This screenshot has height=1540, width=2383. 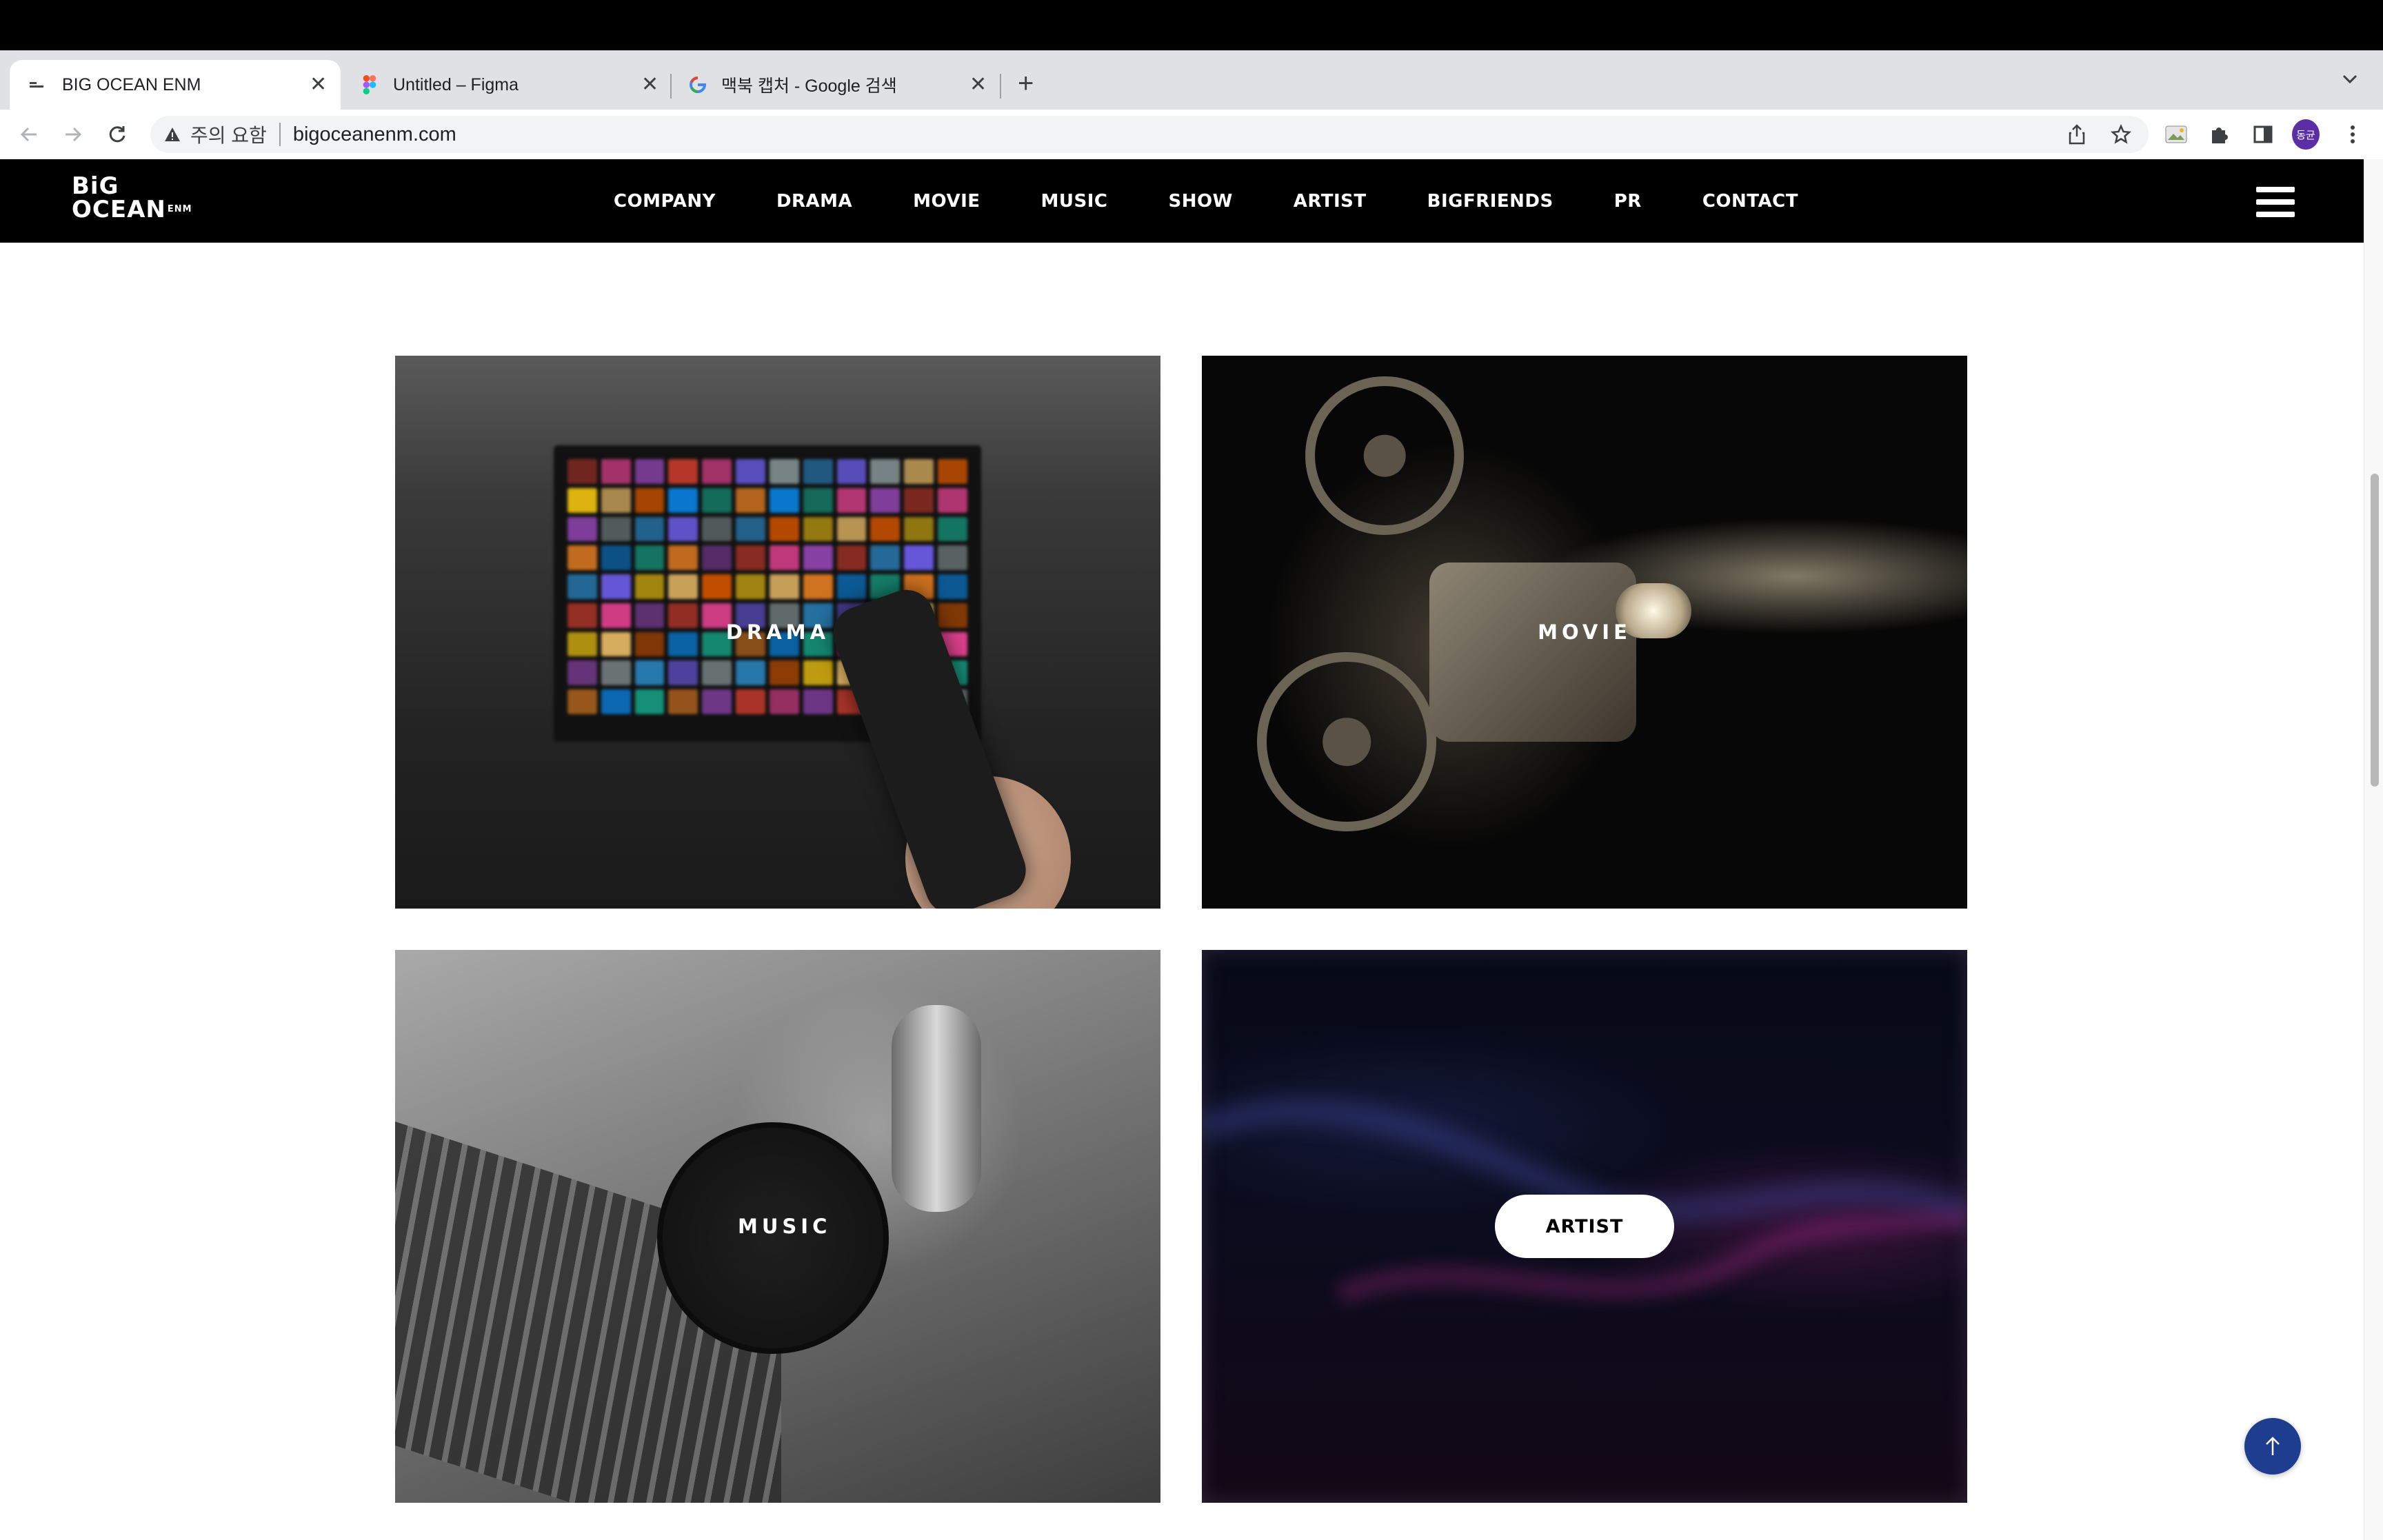 I want to click on nav-show: SHOW, so click(x=1200, y=202).